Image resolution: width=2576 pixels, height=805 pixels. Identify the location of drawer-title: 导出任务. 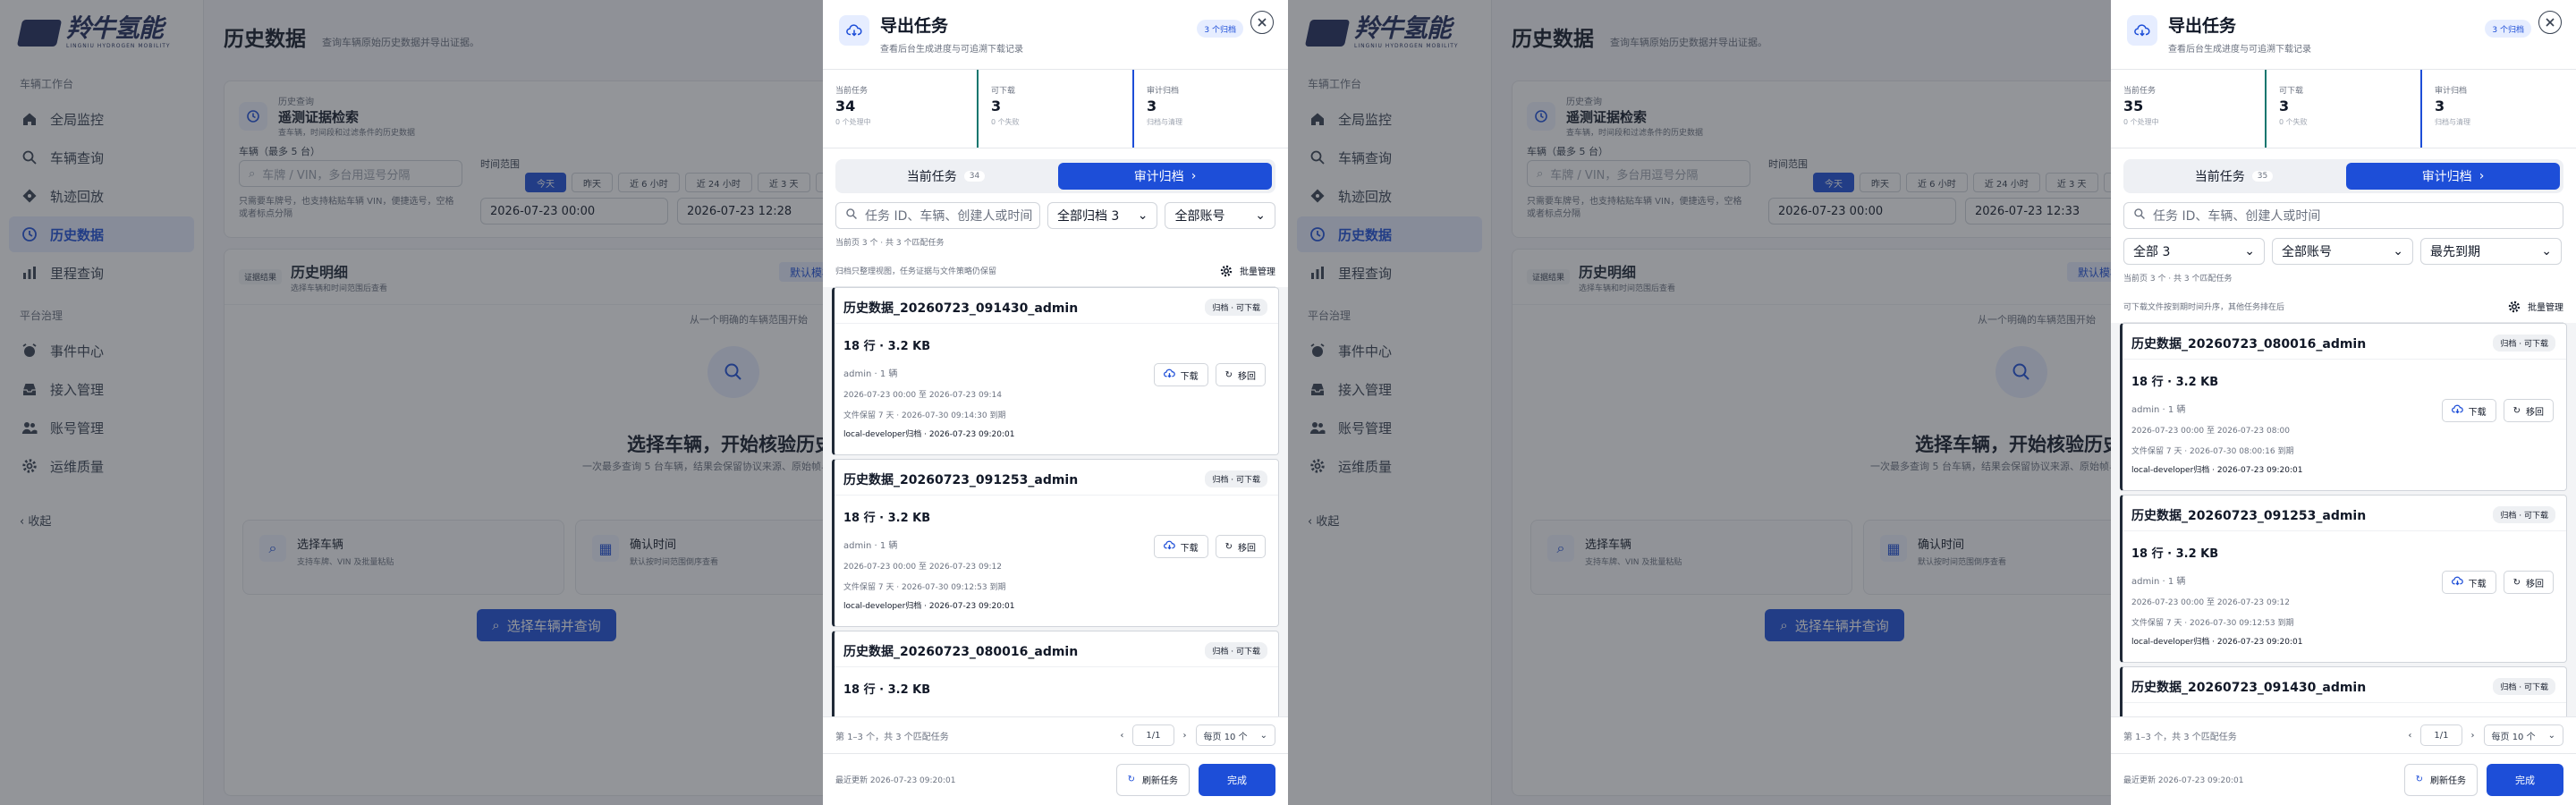
(914, 26).